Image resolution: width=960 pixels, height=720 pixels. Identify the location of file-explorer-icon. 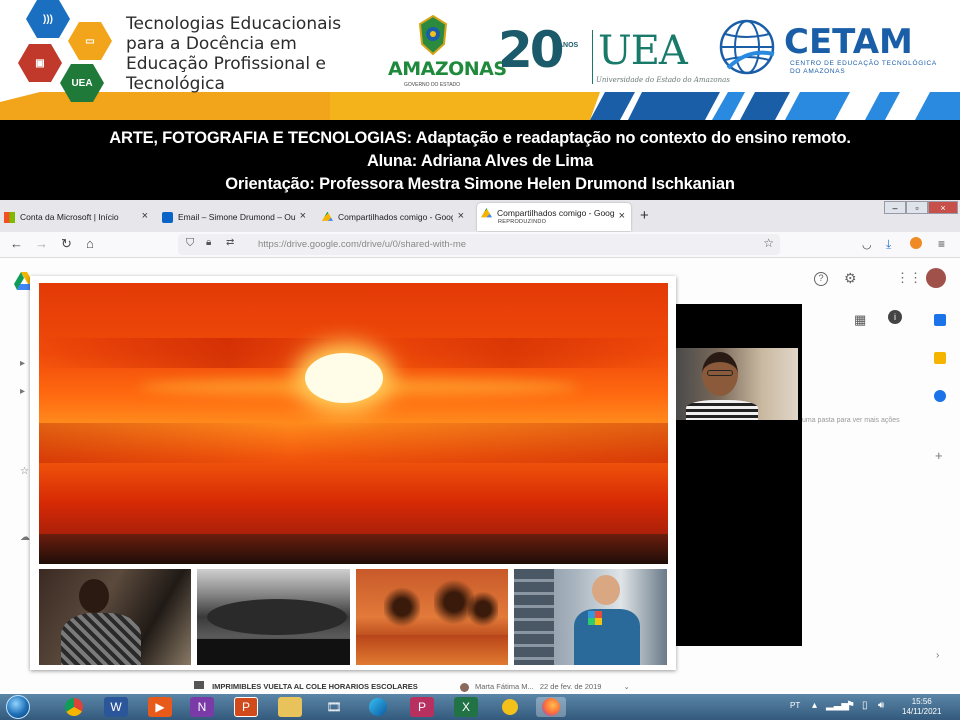
(290, 707).